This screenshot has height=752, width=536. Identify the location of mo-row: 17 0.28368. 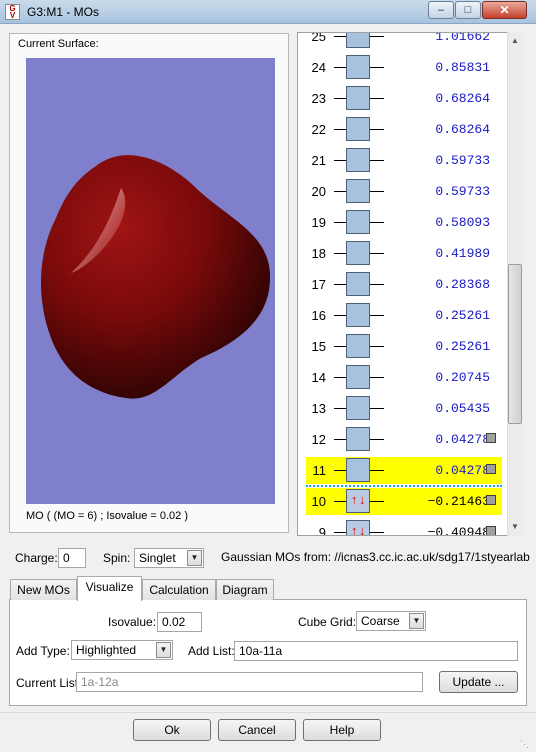
(404, 284).